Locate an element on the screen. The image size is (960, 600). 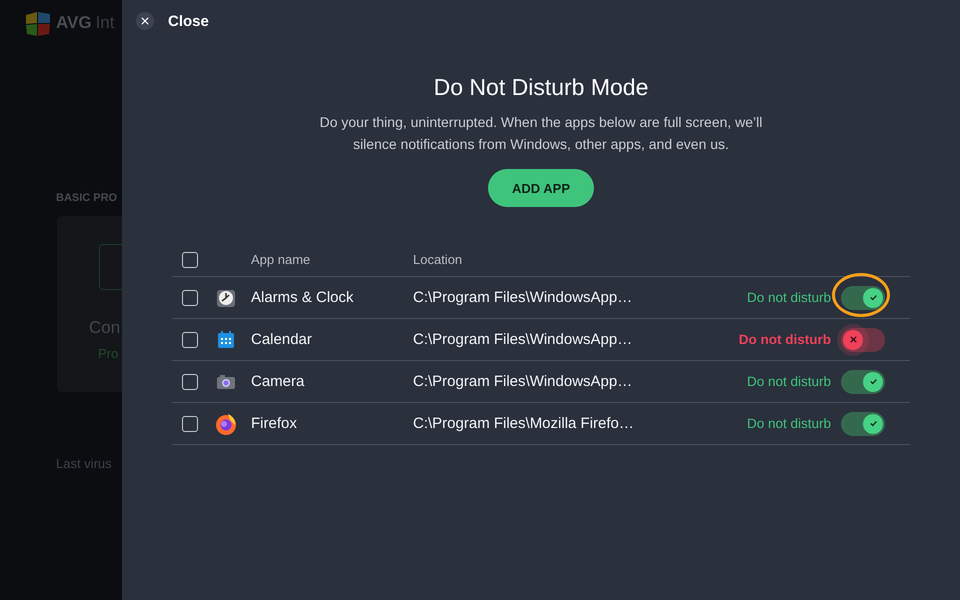
dialog-description: Do your thing, uninterrupted. When the apps below are full screen, we’ll silence notifications from Windows, other apps, and even us. is located at coordinates (541, 133).